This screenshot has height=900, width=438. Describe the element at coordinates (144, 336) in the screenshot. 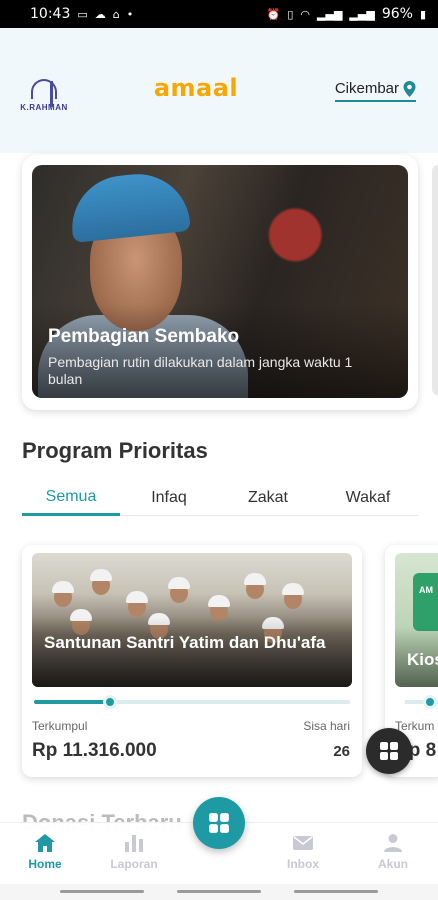

I see `banner-title: Pembagian Sembako` at that location.